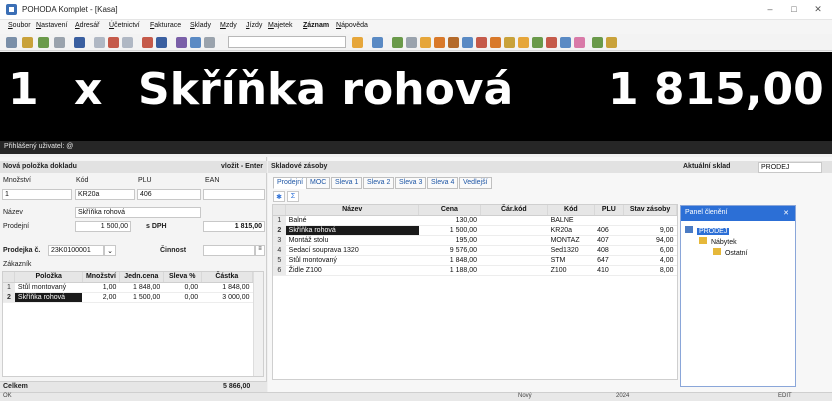  What do you see at coordinates (260, 250) in the screenshot?
I see `activity-list-icon: ≡` at bounding box center [260, 250].